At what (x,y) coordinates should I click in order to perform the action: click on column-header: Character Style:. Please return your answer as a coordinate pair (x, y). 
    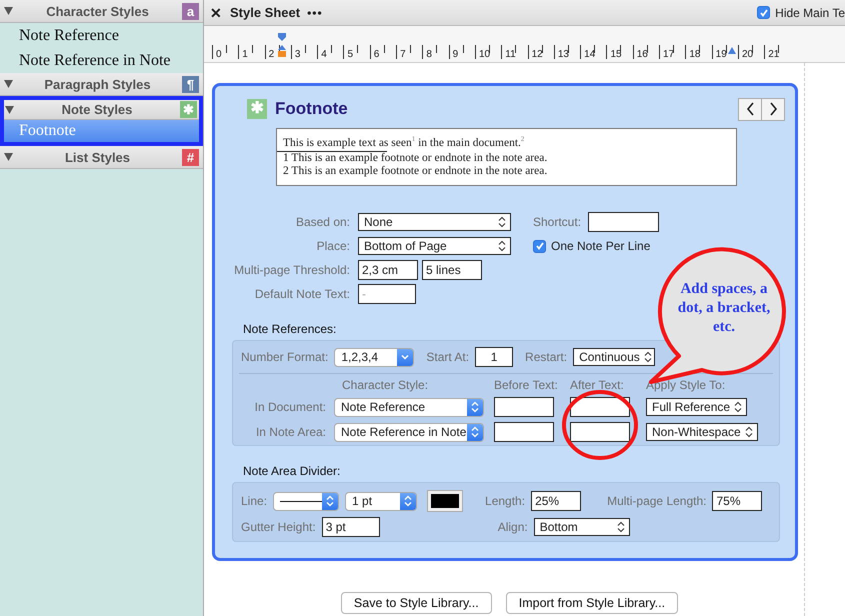
    Looking at the image, I should click on (385, 385).